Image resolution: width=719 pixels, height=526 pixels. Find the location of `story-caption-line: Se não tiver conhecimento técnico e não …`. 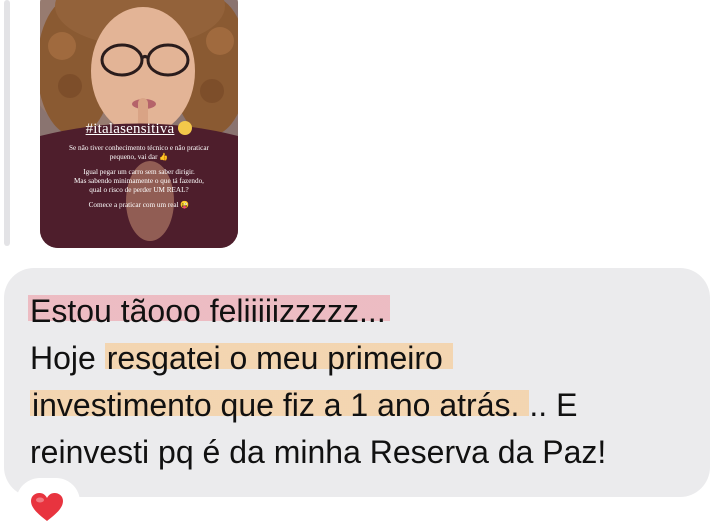

story-caption-line: Se não tiver conhecimento técnico e não … is located at coordinates (139, 148).